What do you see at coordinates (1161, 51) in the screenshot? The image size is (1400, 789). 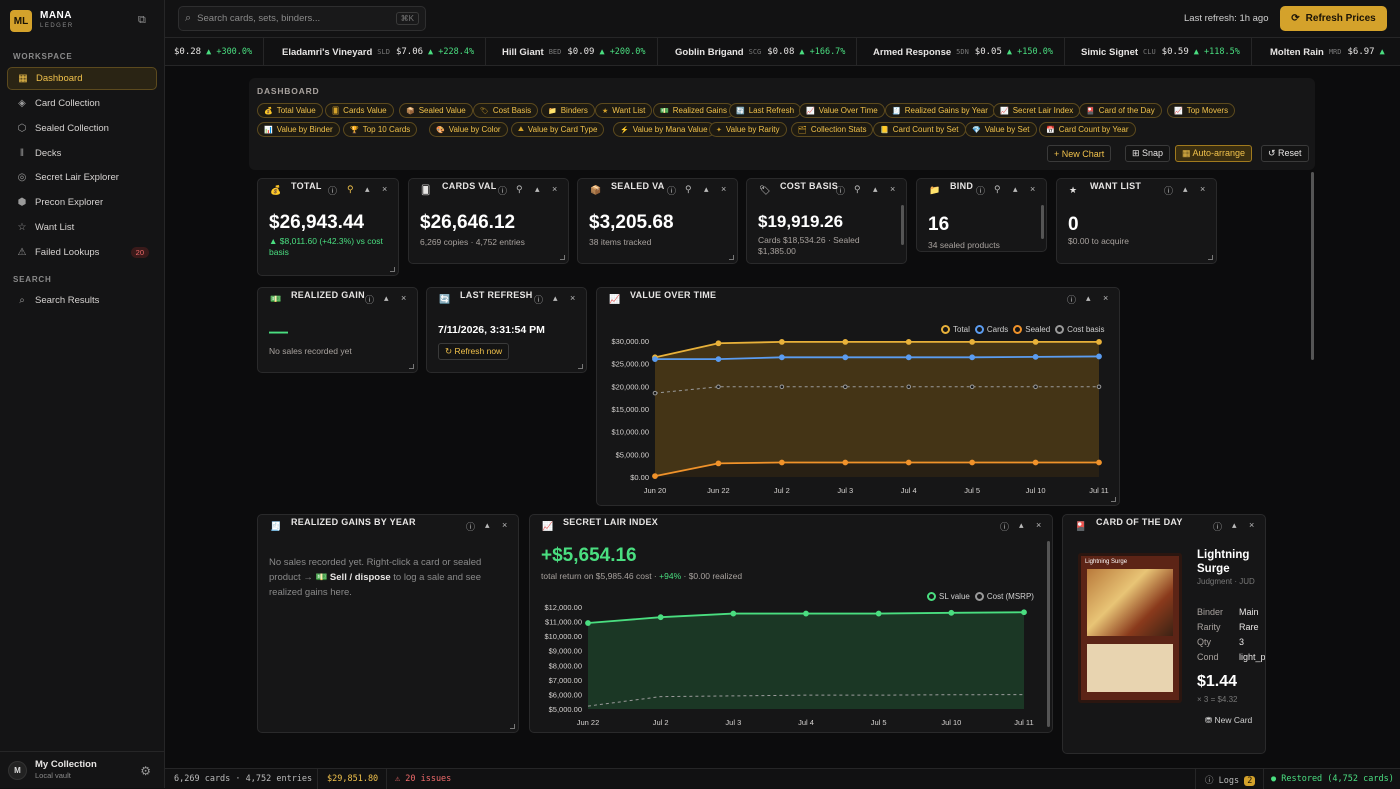 I see `ticker-item: Simic Signet CLU $0.59 ▲ +118.5%` at bounding box center [1161, 51].